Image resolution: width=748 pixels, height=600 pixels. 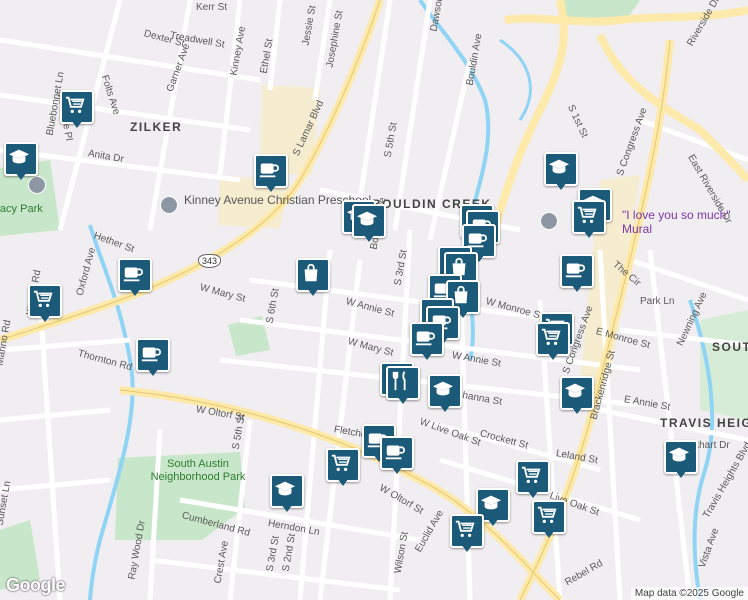 I want to click on school-poi-icon, so click(x=169, y=205).